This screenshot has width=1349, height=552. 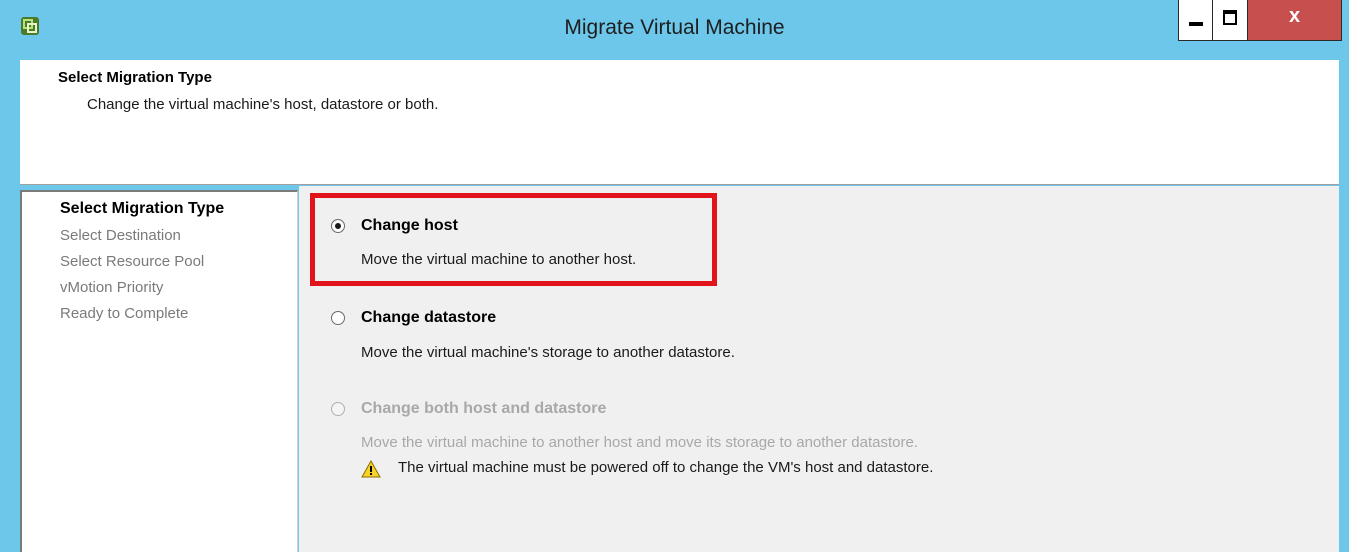 I want to click on step-vmotion-priority: vMotion Priority, so click(x=112, y=287).